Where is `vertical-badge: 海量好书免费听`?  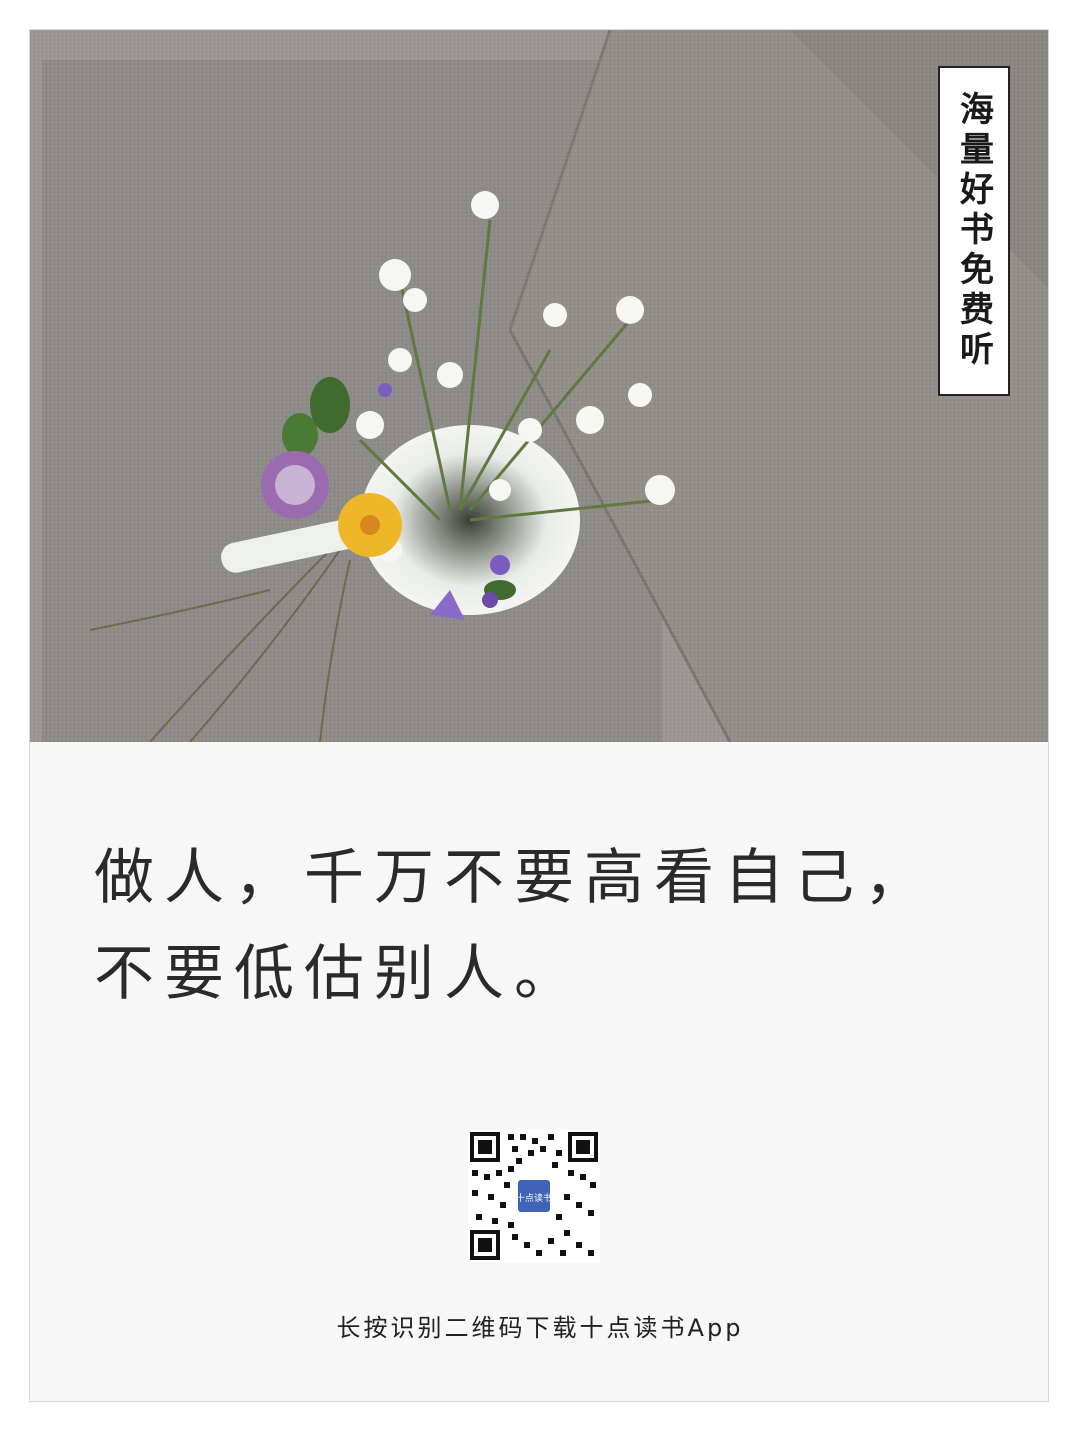 vertical-badge: 海量好书免费听 is located at coordinates (974, 231).